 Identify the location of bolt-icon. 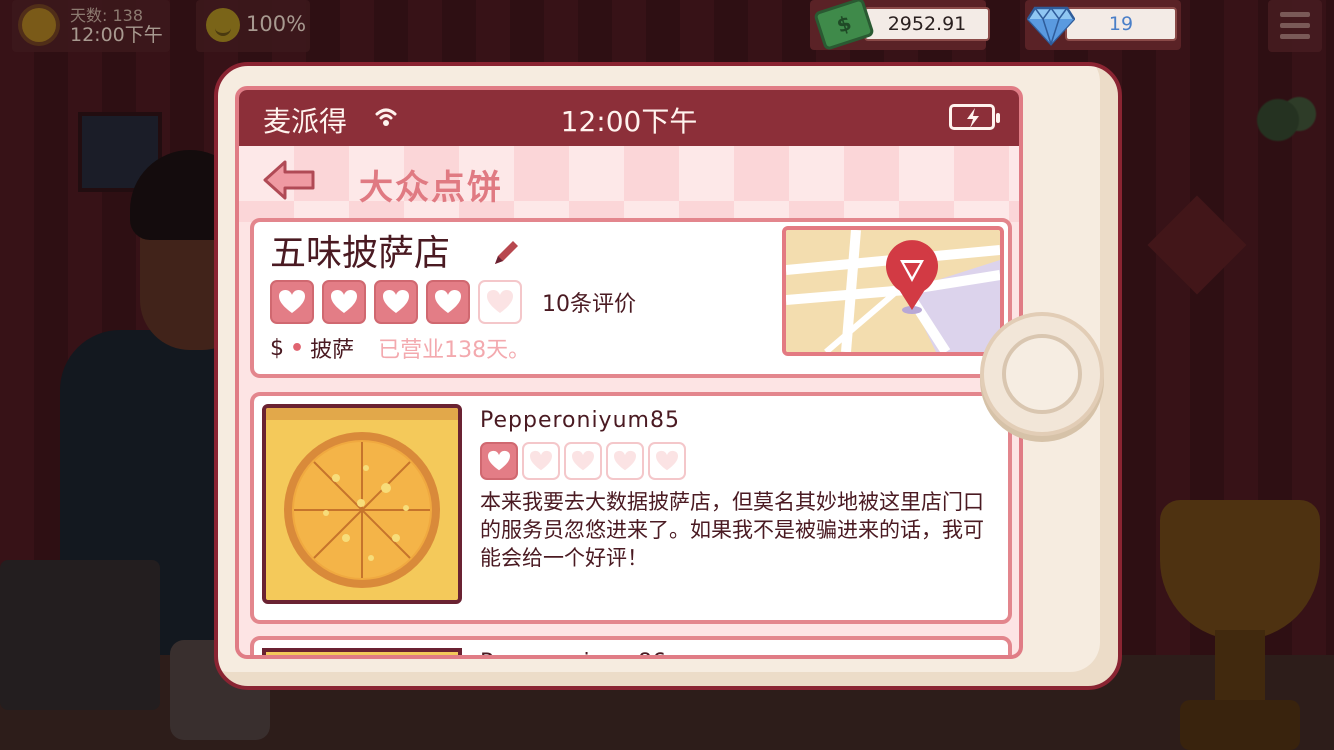
(973, 118).